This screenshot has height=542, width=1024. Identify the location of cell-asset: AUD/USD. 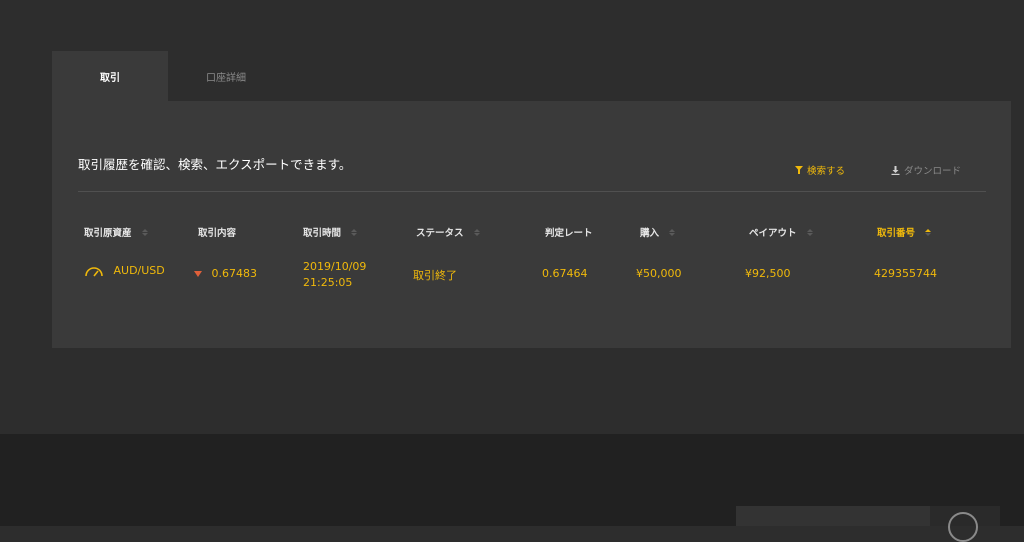
(124, 270).